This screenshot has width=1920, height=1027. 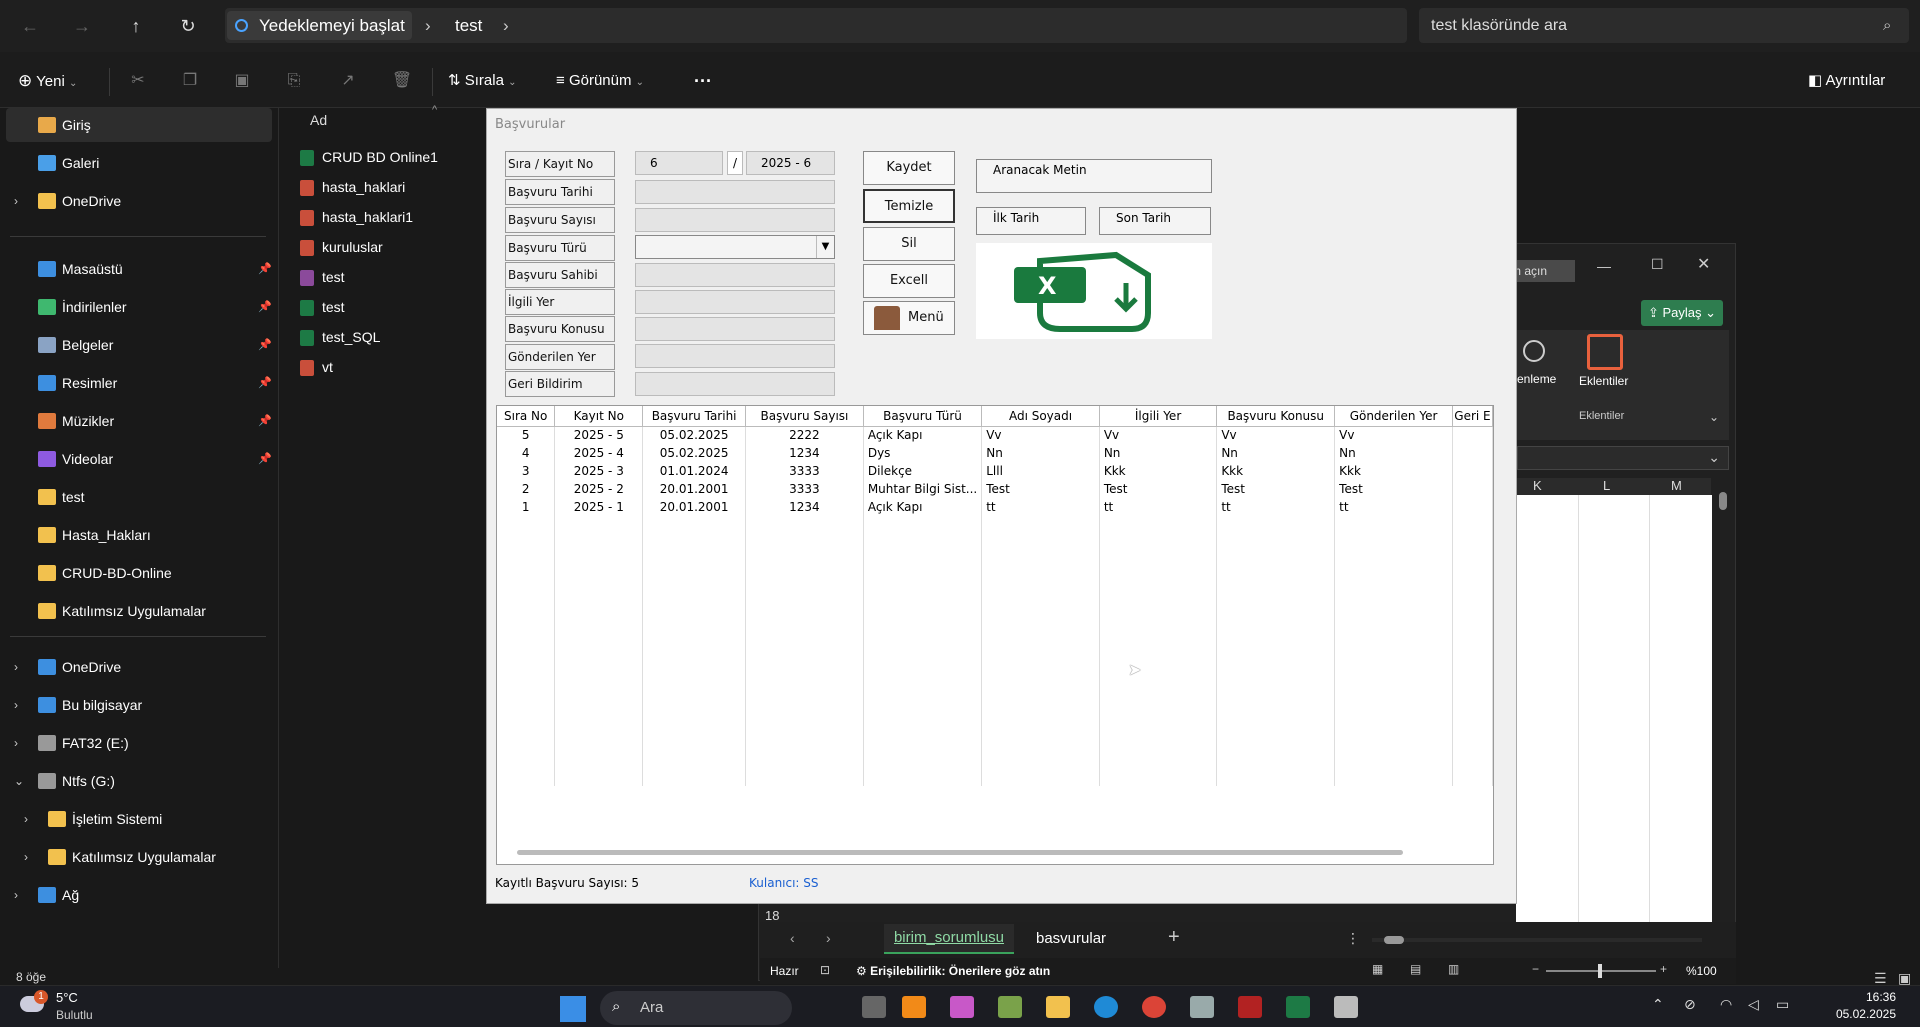 What do you see at coordinates (1537, 485) in the screenshot?
I see `column-k: K` at bounding box center [1537, 485].